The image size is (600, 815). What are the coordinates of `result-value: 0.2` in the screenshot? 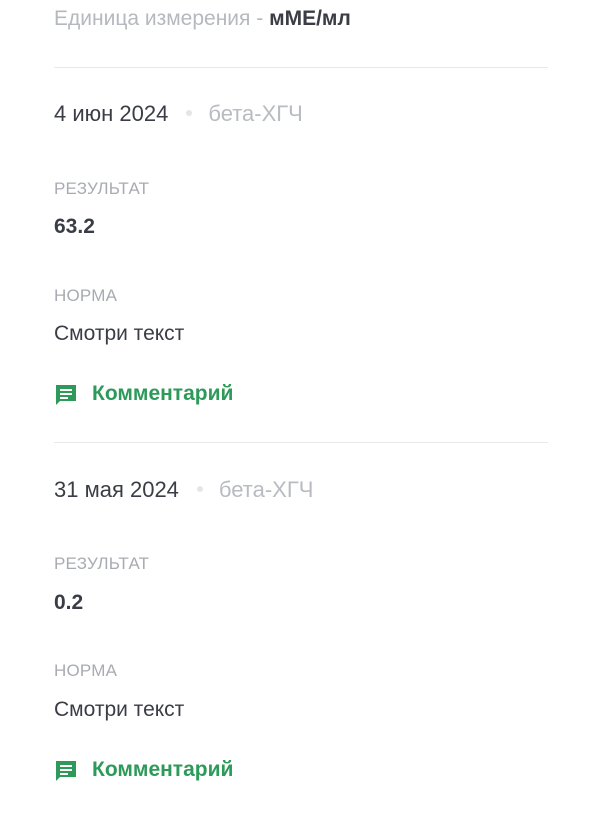 It's located at (69, 602).